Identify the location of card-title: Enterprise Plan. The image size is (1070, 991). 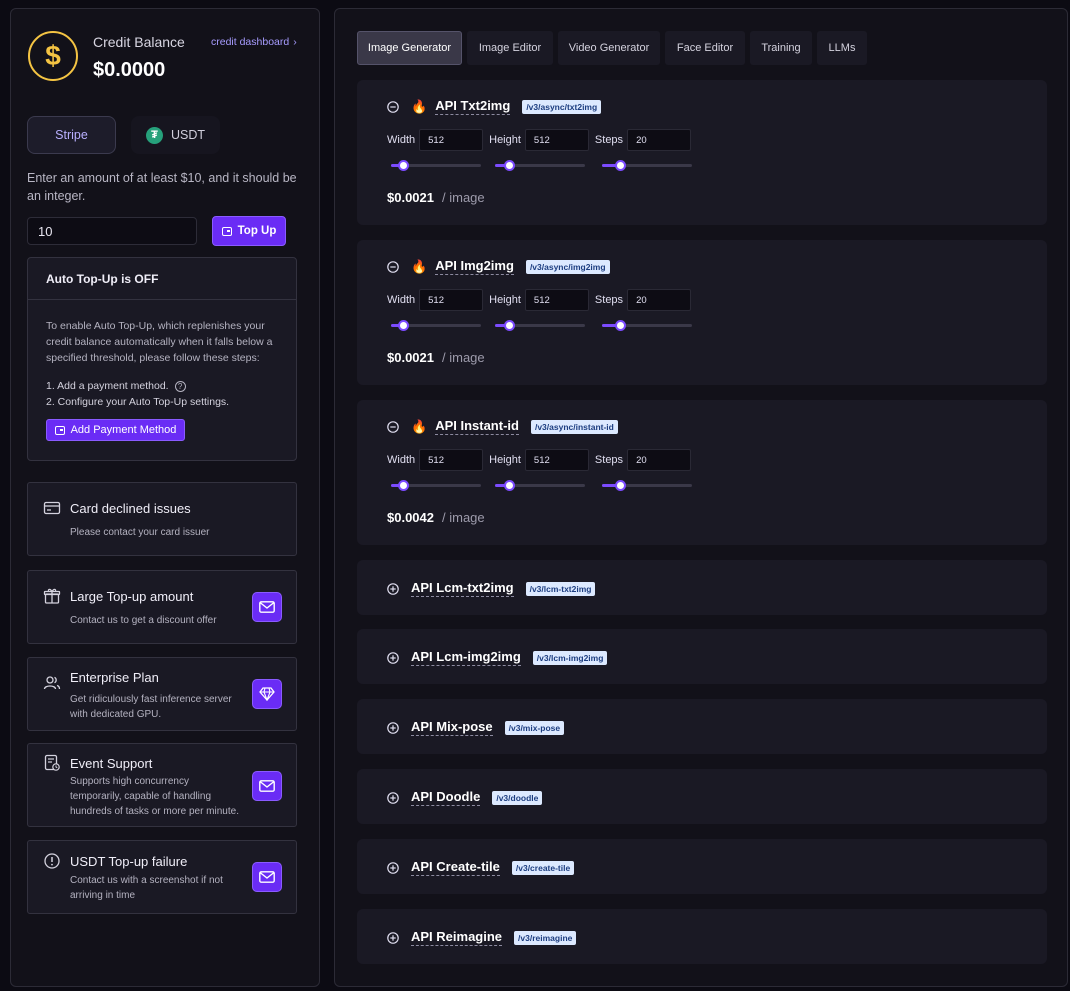
(114, 677).